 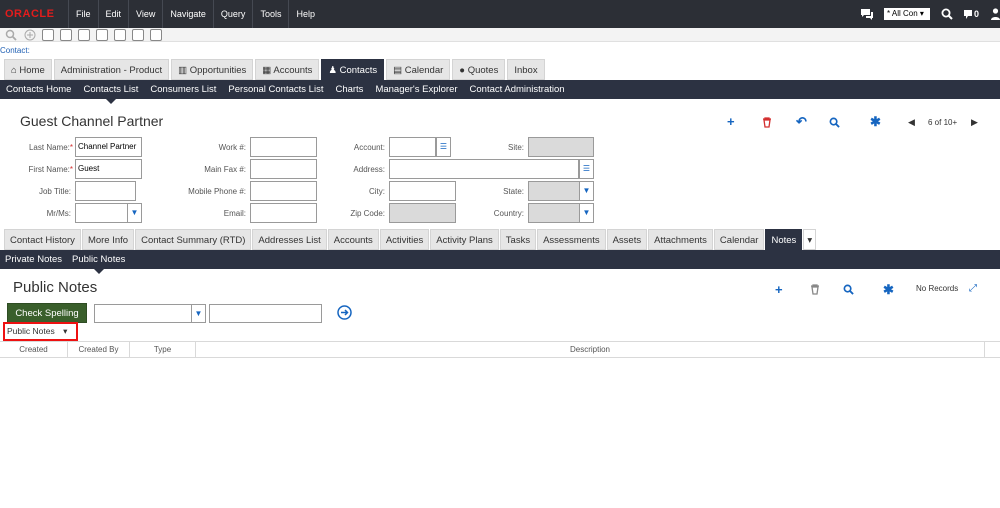 What do you see at coordinates (193, 239) in the screenshot?
I see `tab-contact-summary-rtd: Contact Summary (RTD)` at bounding box center [193, 239].